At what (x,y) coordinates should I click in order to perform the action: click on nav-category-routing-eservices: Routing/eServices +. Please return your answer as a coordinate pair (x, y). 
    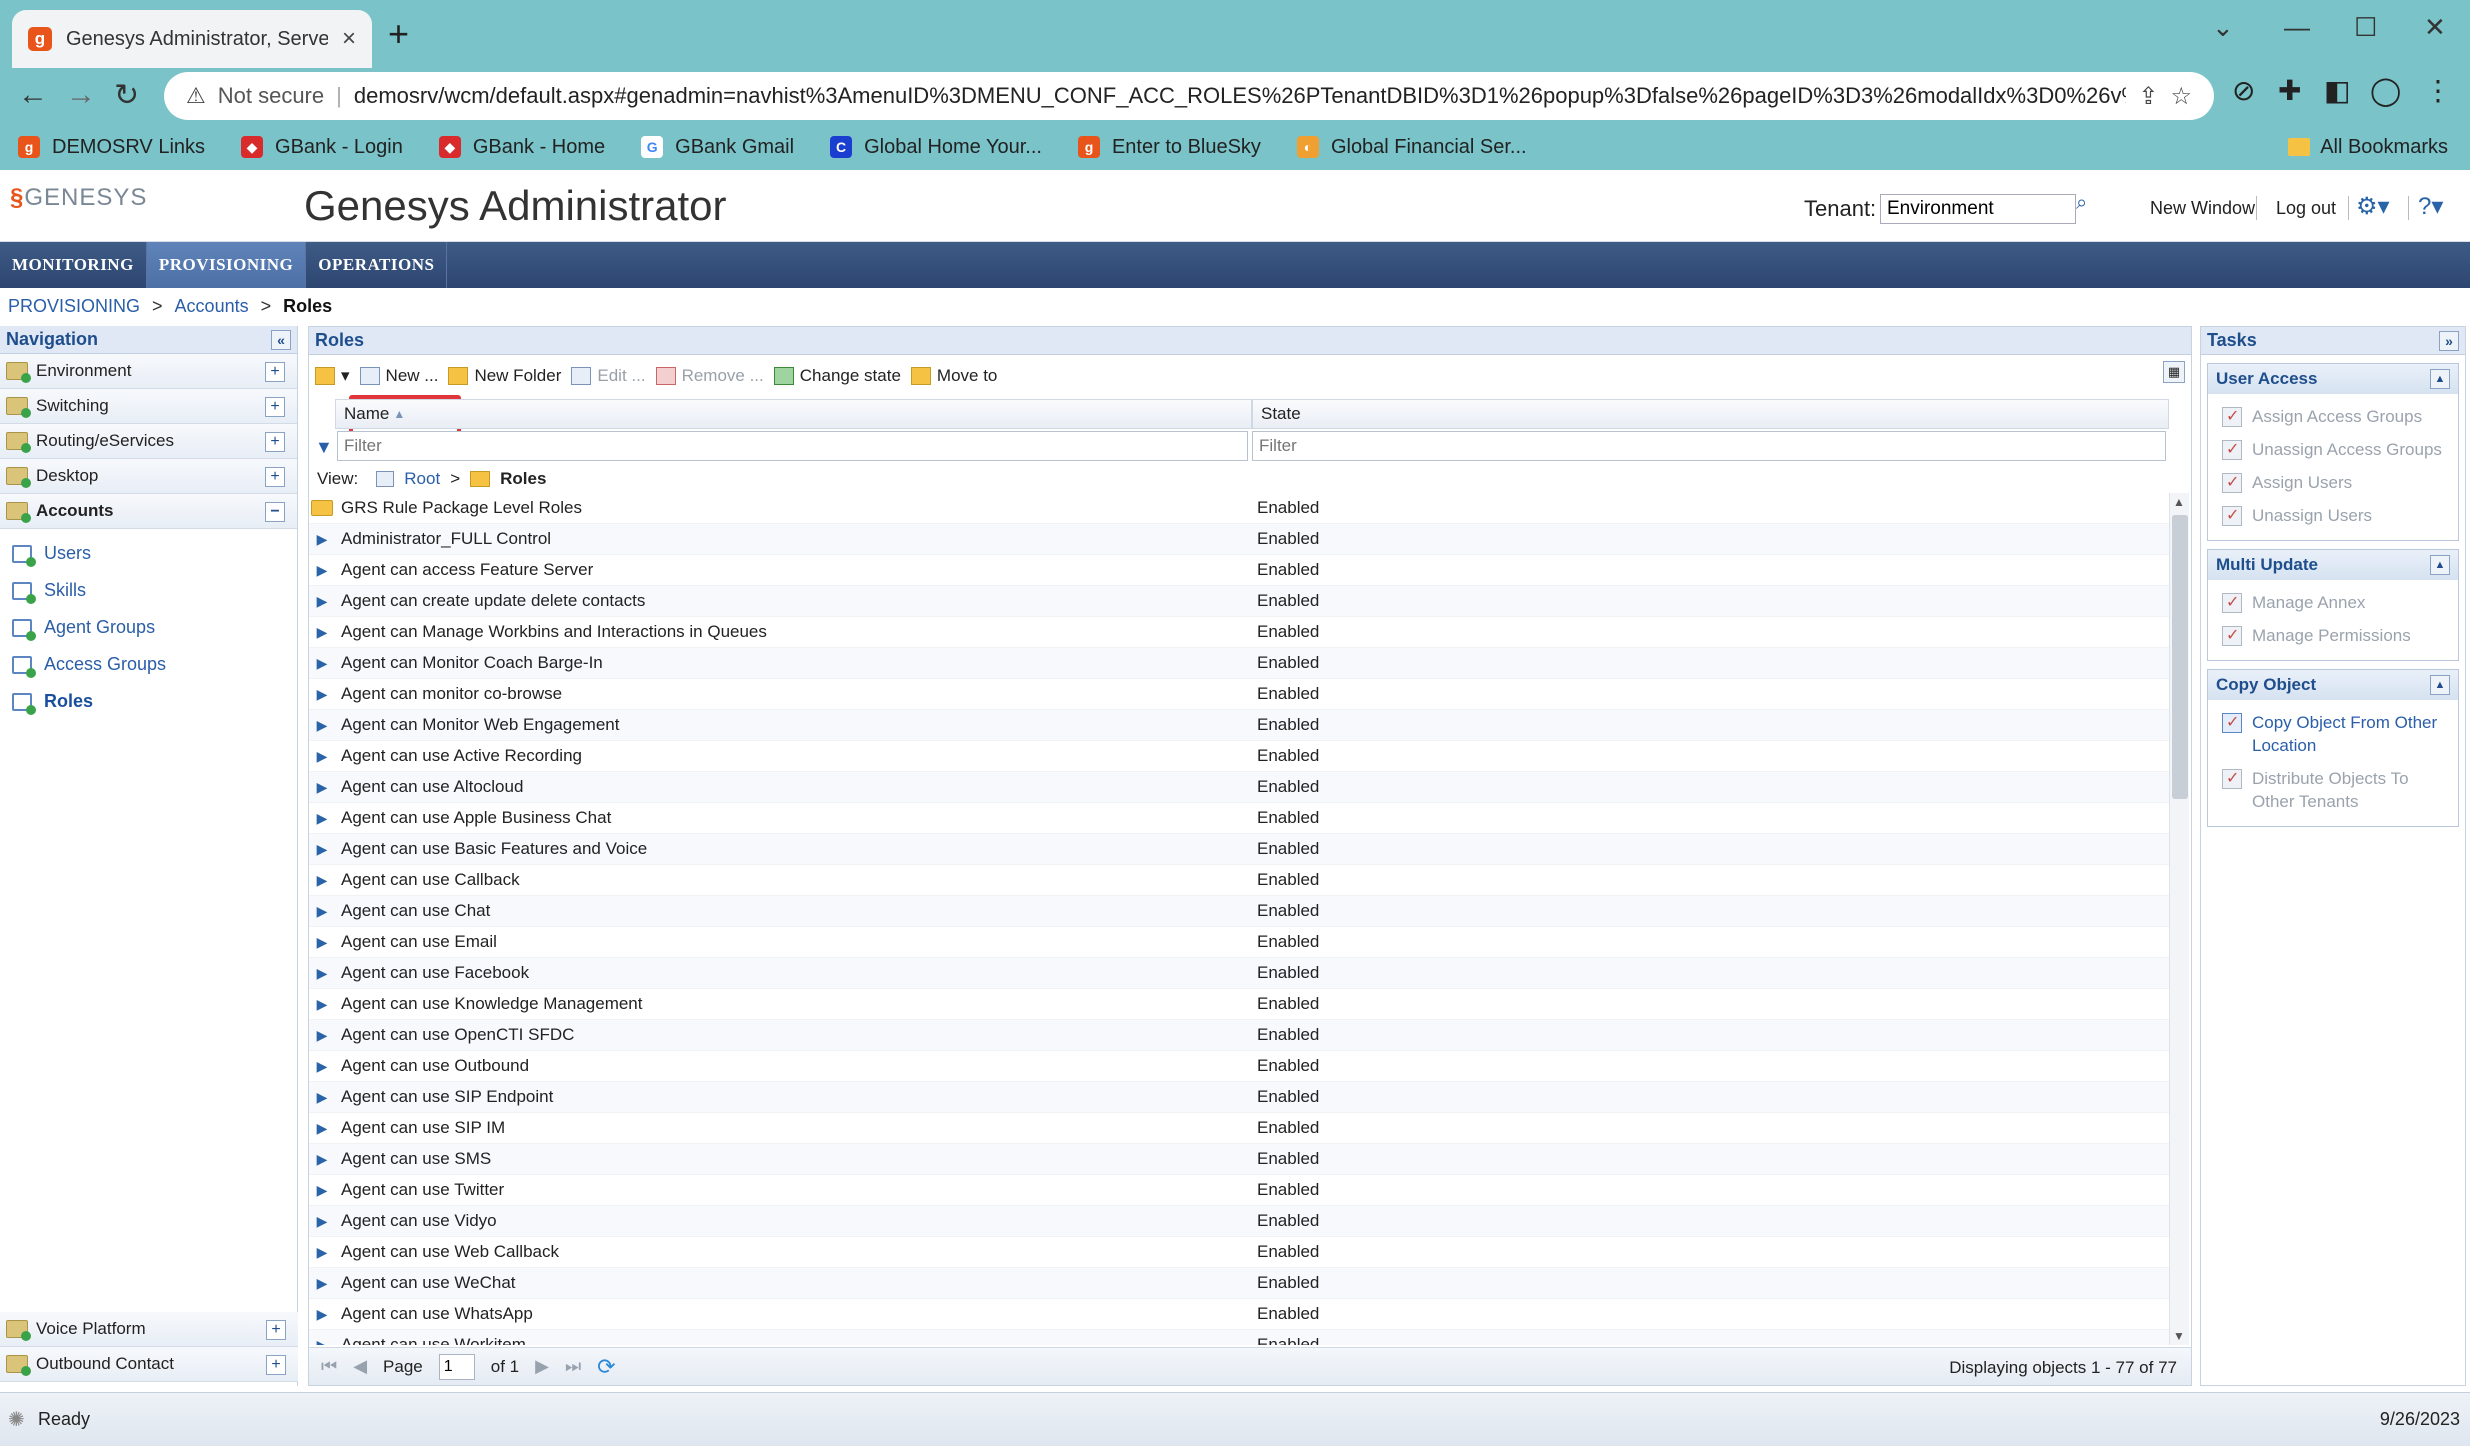
    Looking at the image, I should click on (148, 441).